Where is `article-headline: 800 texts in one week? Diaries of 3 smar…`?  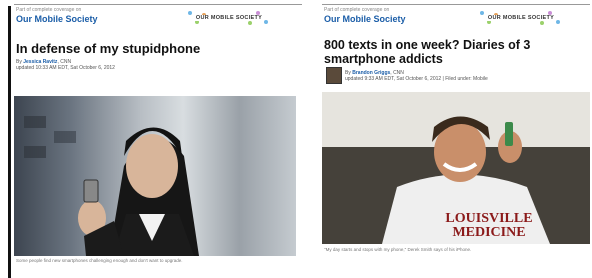 article-headline: 800 texts in one week? Diaries of 3 smar… is located at coordinates (454, 52).